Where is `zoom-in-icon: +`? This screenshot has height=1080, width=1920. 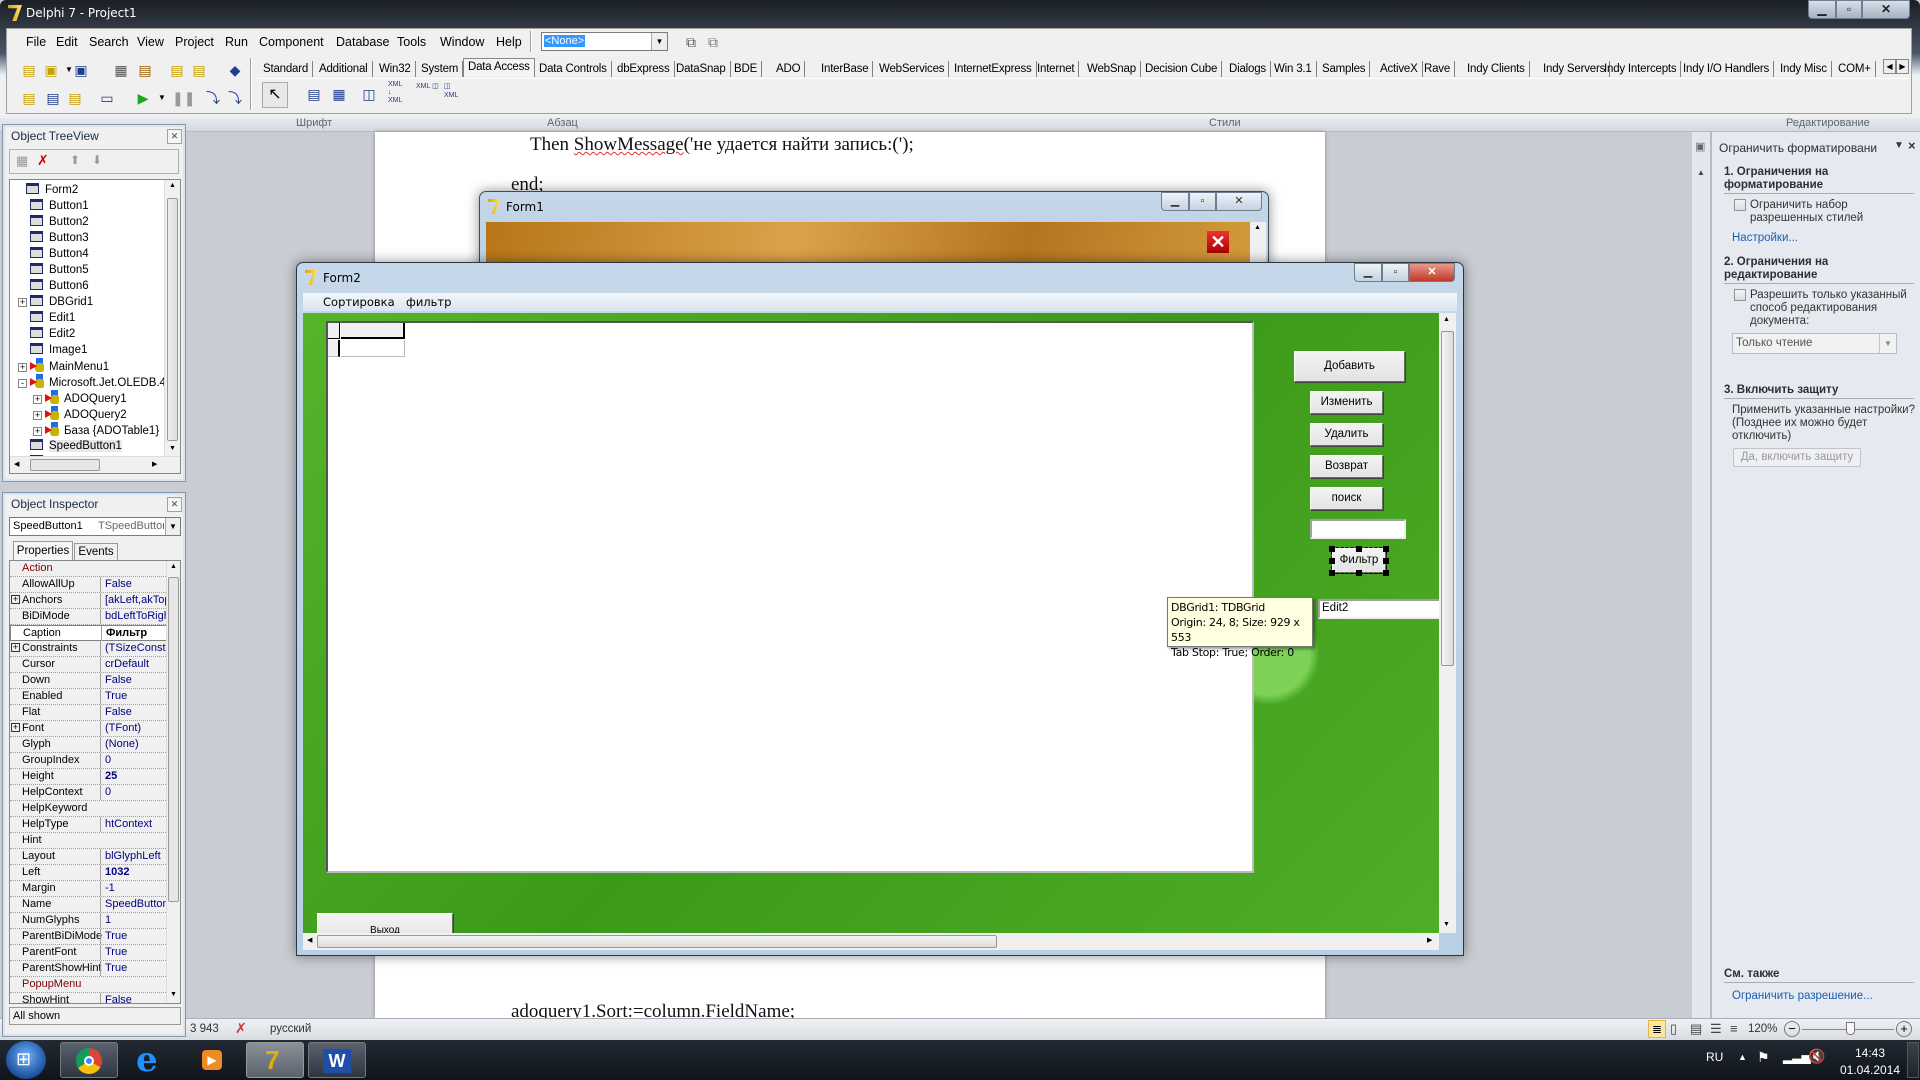 zoom-in-icon: + is located at coordinates (1904, 1029).